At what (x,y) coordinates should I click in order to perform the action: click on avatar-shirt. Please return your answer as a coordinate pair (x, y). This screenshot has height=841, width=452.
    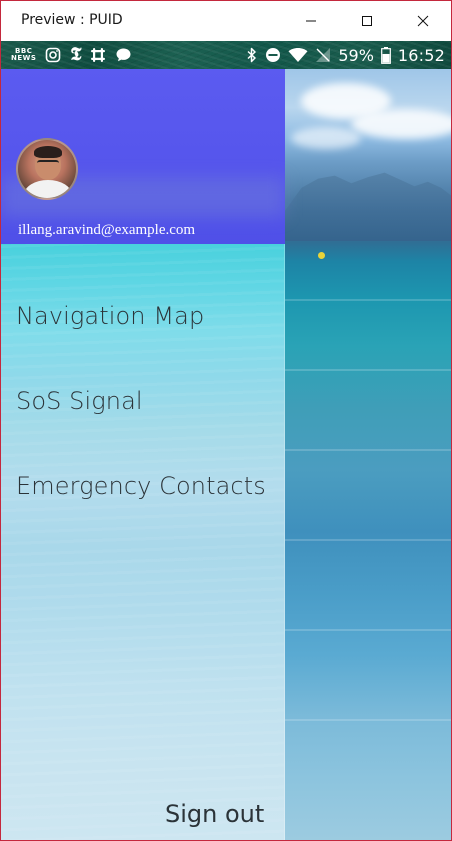
    Looking at the image, I should click on (48, 189).